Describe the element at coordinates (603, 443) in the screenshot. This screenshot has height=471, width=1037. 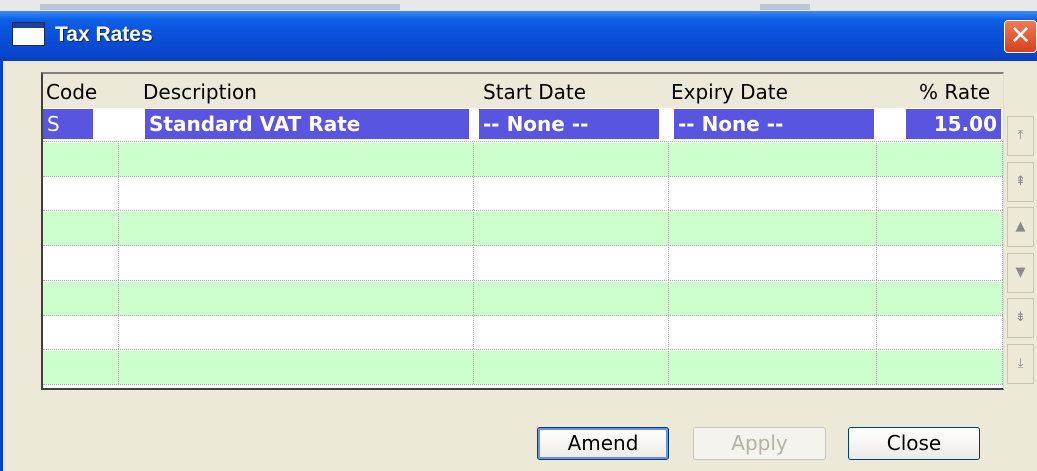
I see `amend-button: Amend` at that location.